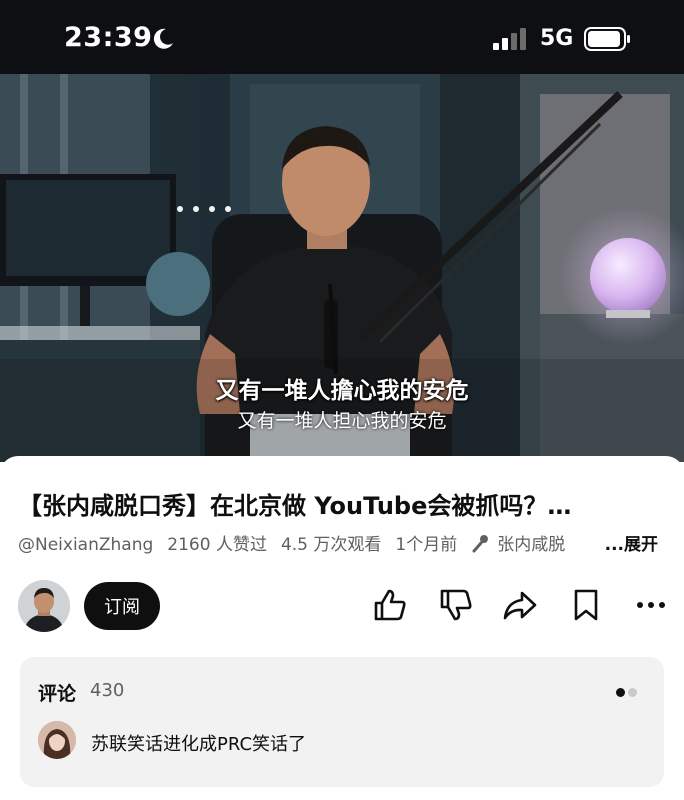  Describe the element at coordinates (480, 544) in the screenshot. I see `microphone-icon` at that location.